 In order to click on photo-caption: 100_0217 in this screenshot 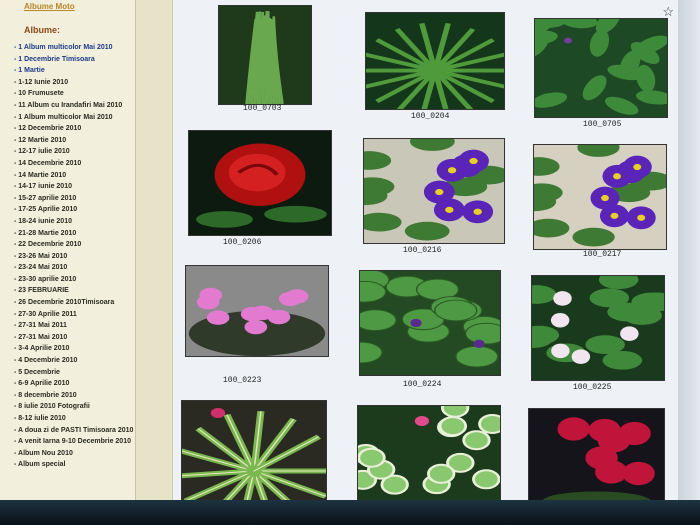, I will do `click(602, 254)`.